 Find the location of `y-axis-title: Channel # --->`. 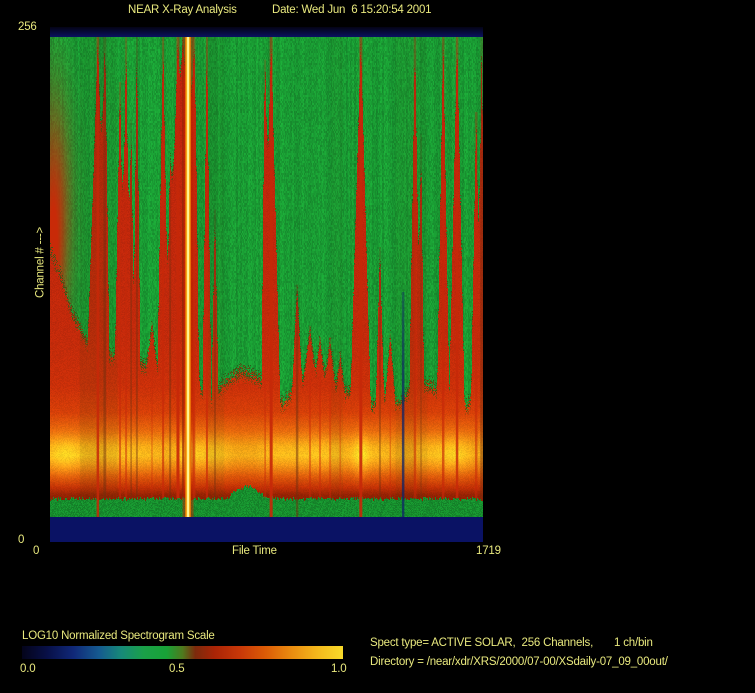

y-axis-title: Channel # ---> is located at coordinates (40, 262).